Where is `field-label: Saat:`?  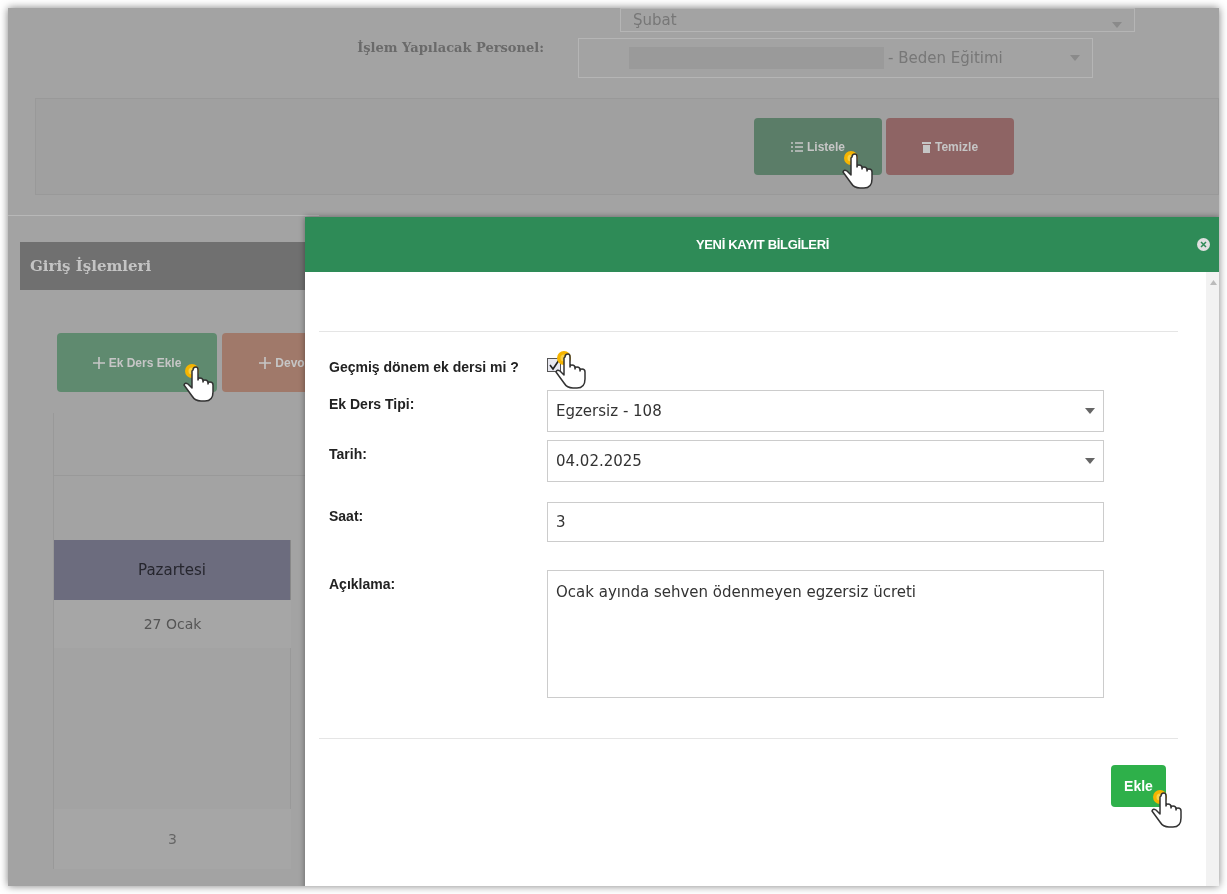
field-label: Saat: is located at coordinates (347, 516).